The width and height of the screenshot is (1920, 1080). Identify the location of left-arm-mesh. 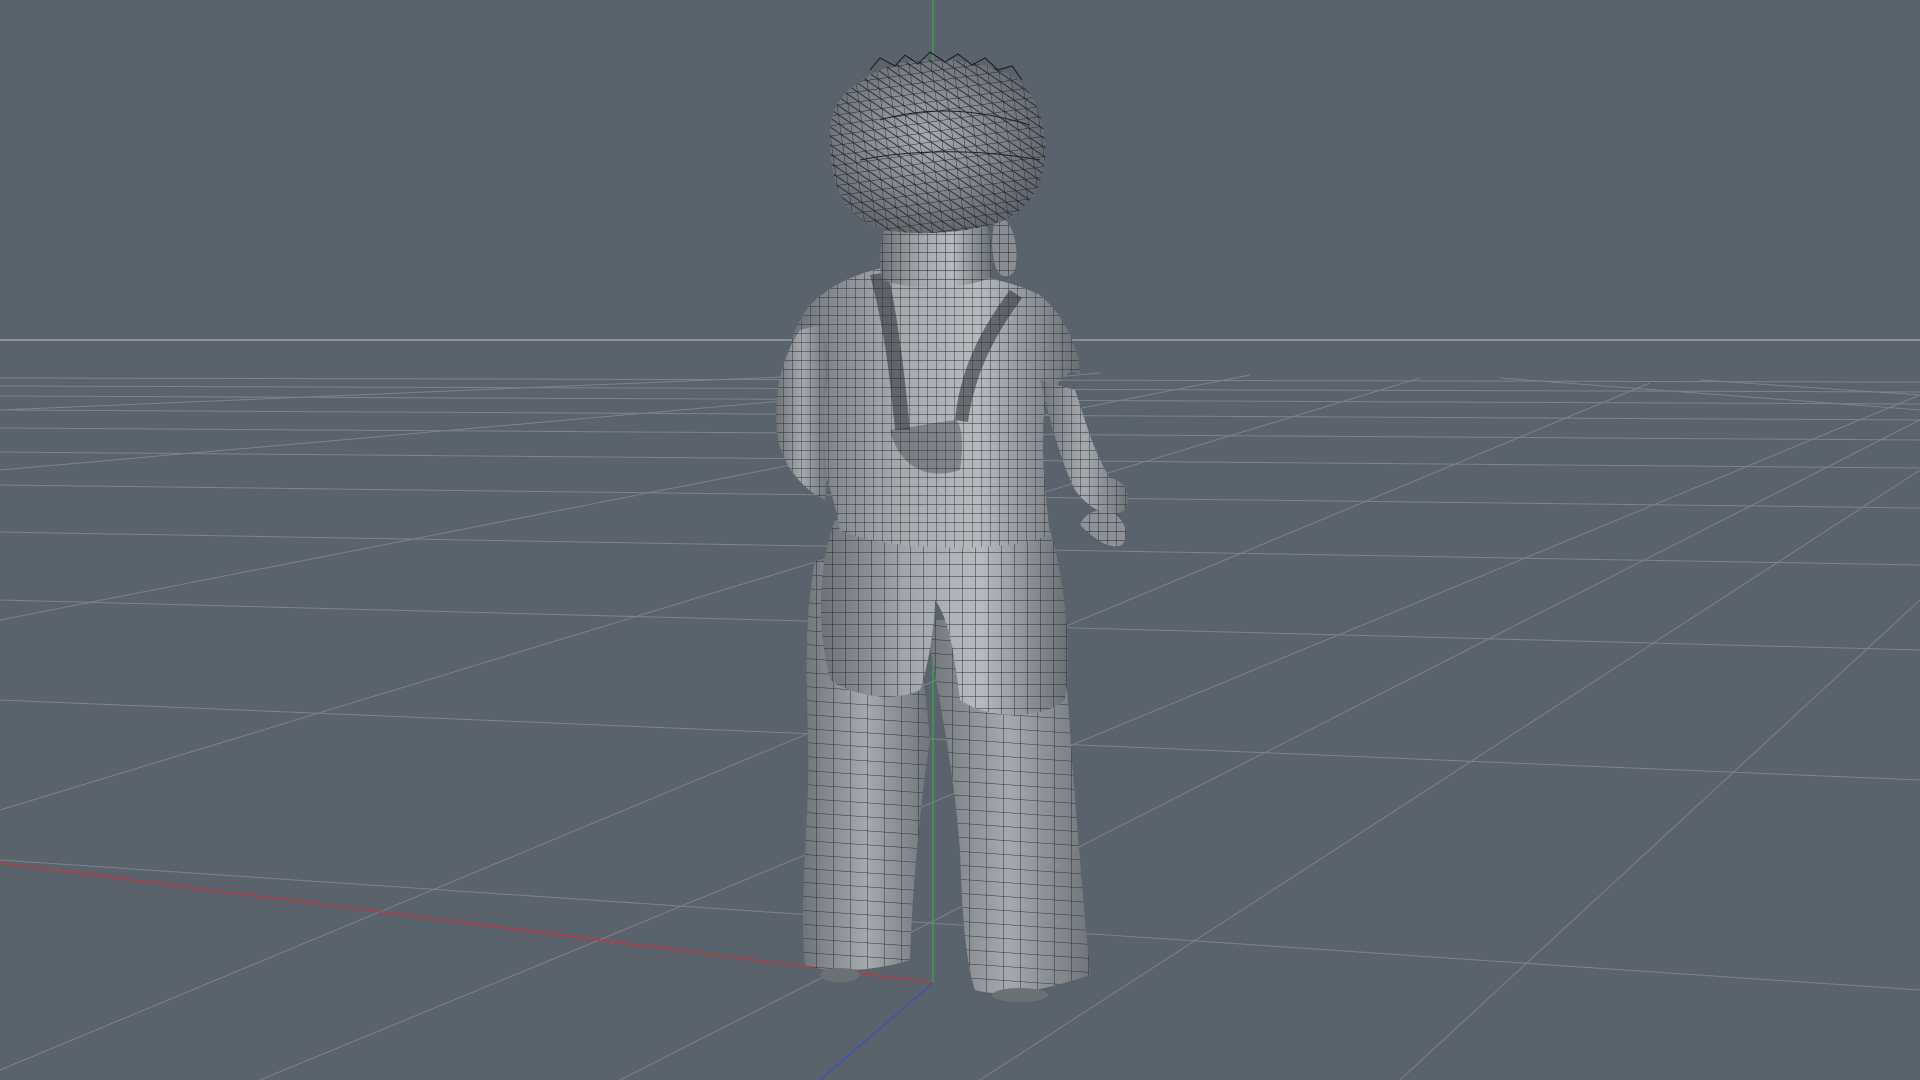
(802, 412).